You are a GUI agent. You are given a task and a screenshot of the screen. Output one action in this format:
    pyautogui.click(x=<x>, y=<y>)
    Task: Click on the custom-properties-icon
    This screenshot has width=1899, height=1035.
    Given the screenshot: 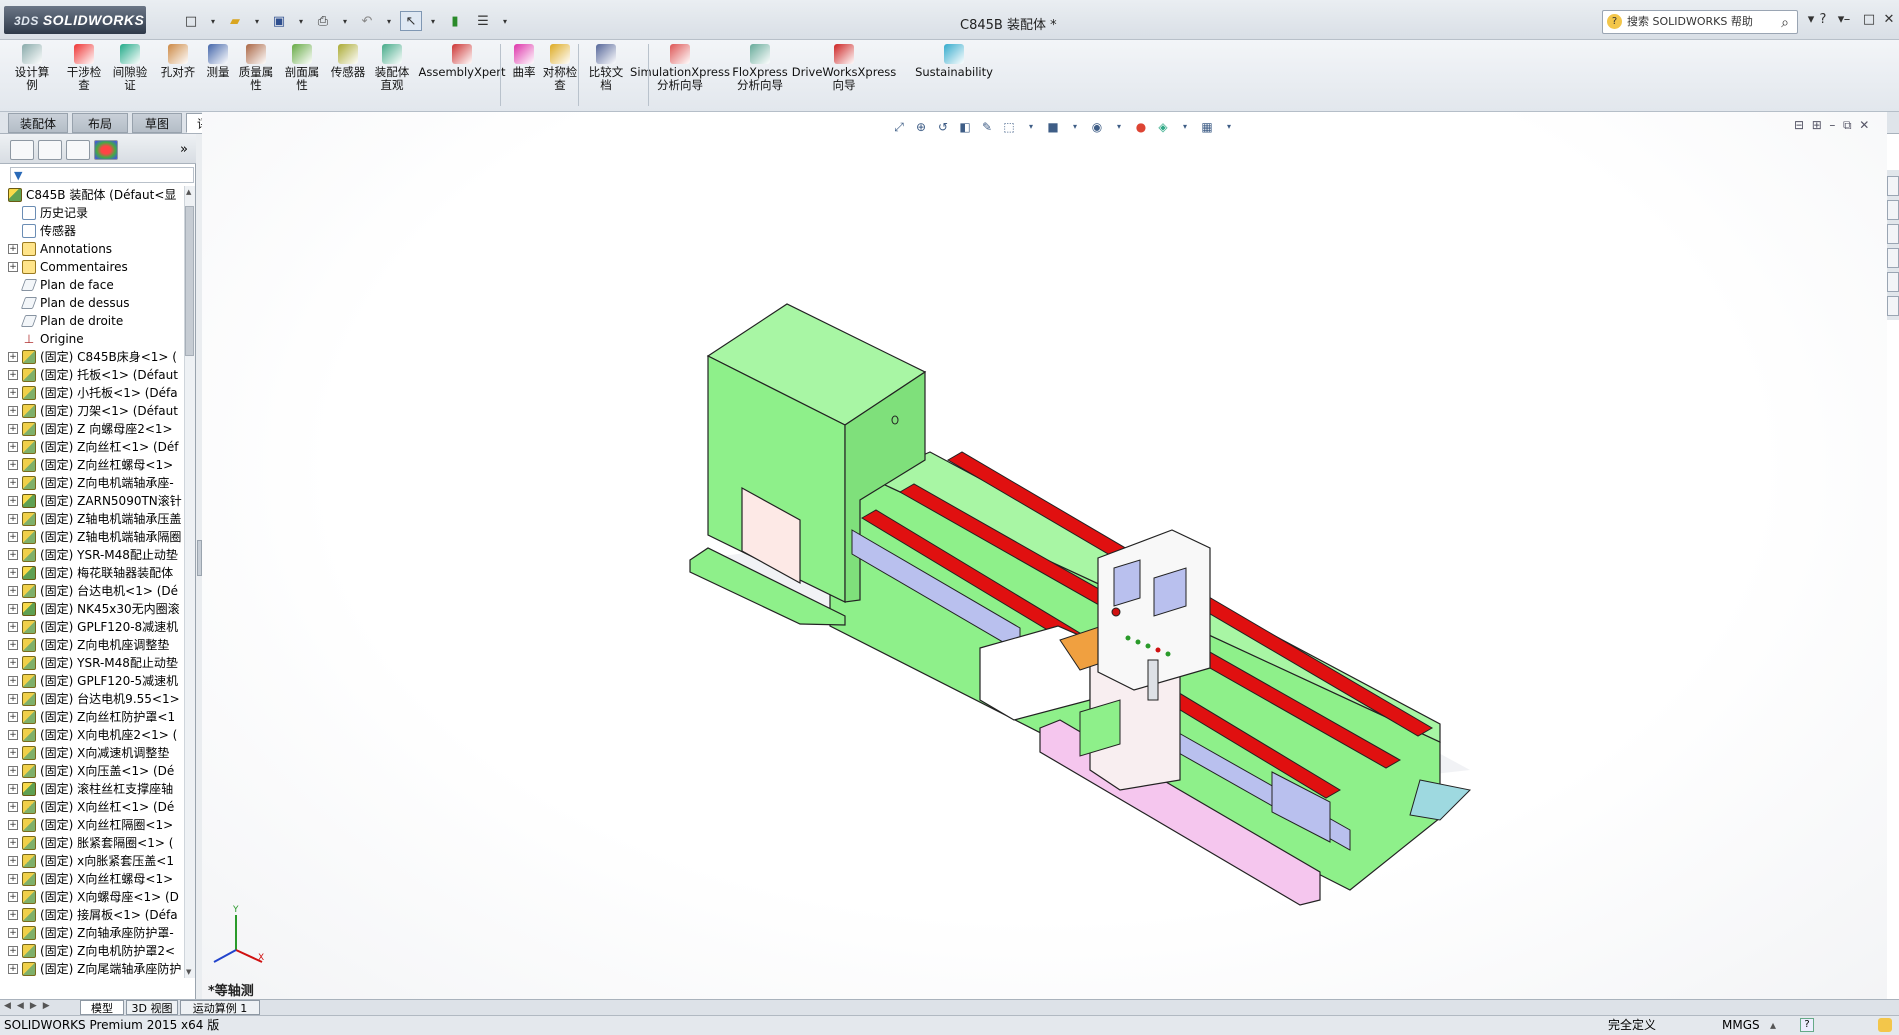 What is the action you would take?
    pyautogui.click(x=1893, y=306)
    